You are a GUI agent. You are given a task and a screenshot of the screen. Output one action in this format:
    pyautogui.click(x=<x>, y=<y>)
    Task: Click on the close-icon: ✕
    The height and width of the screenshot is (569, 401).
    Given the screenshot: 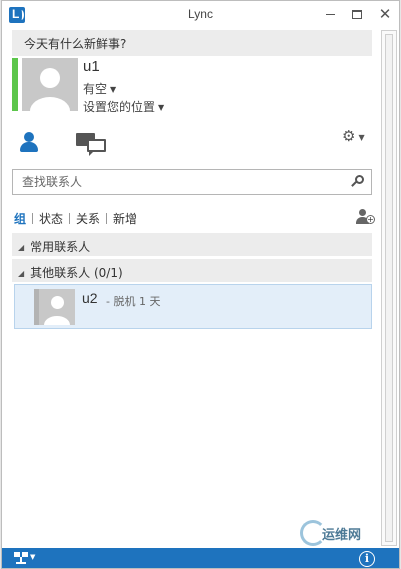 What is the action you would take?
    pyautogui.click(x=385, y=14)
    